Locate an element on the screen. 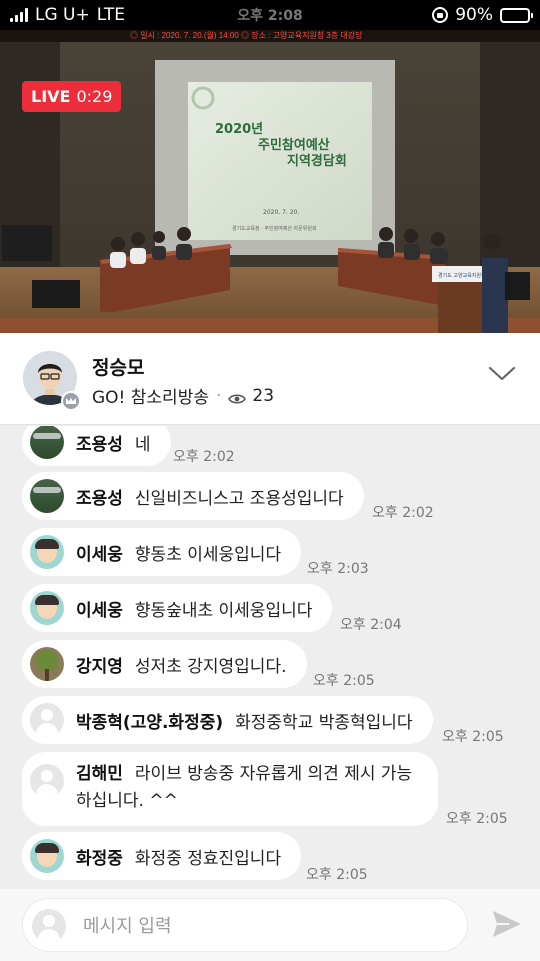 Image resolution: width=540 pixels, height=961 pixels. message-composer is located at coordinates (270, 925).